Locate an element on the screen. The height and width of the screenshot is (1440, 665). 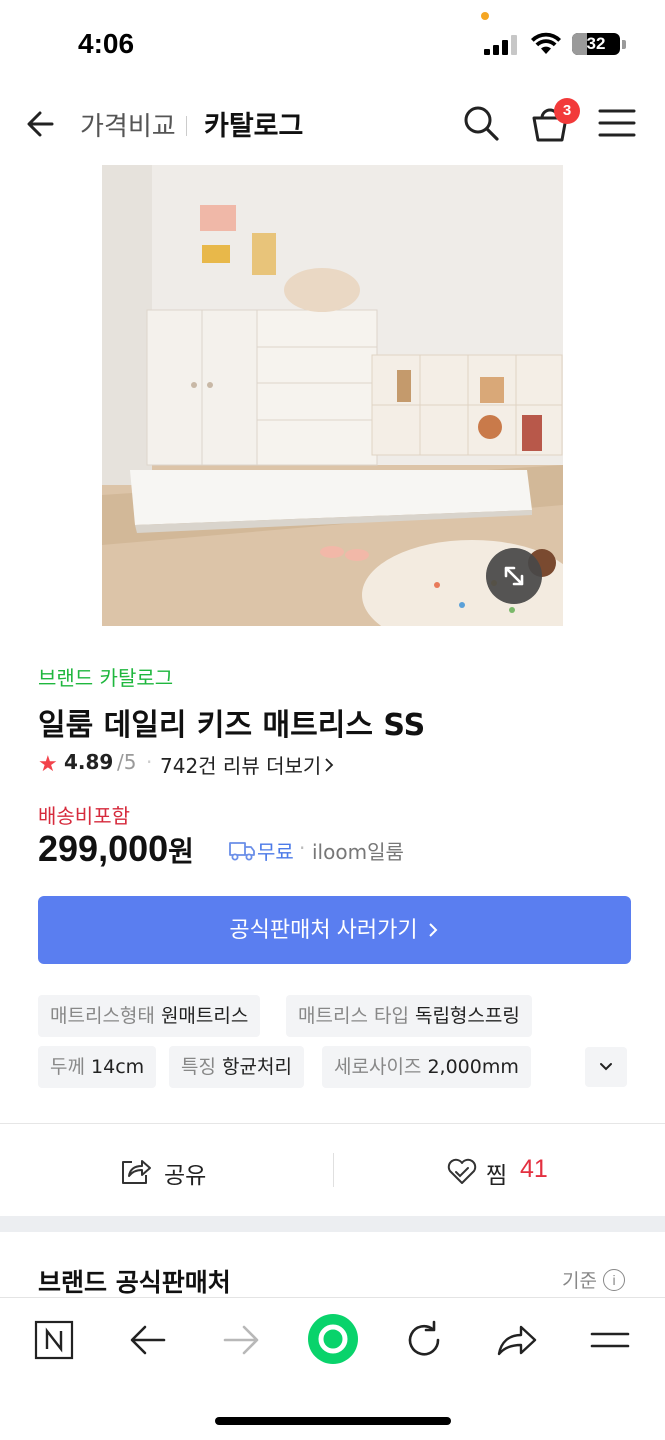
spec-chip-feature: 특징 항균처리 is located at coordinates (236, 1067).